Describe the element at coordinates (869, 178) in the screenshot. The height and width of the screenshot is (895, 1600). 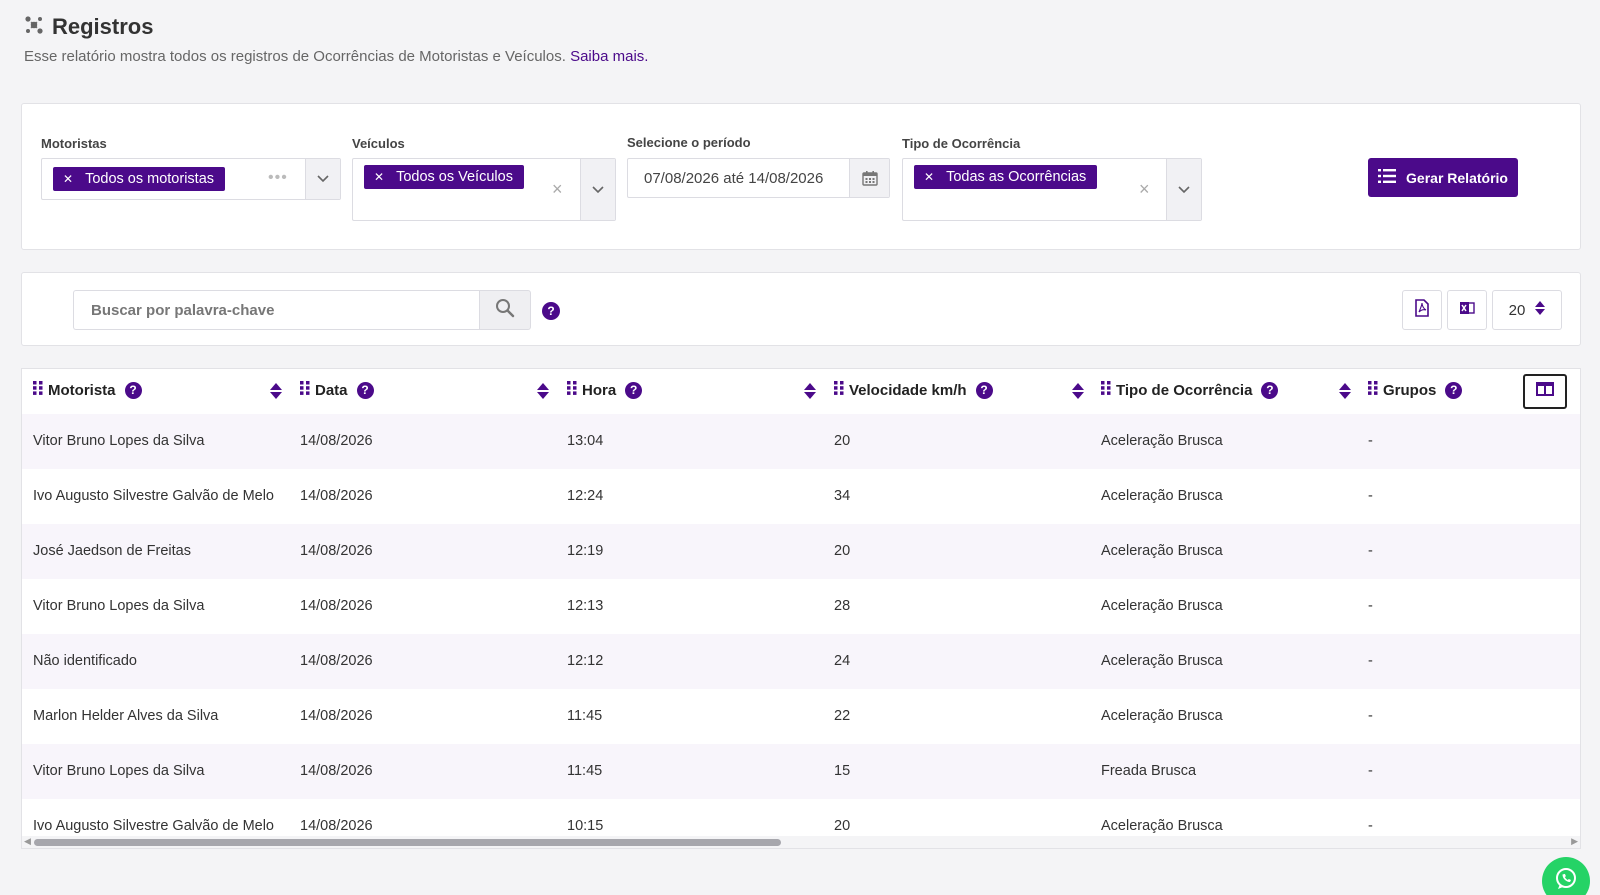
I see `calendar-icon` at that location.